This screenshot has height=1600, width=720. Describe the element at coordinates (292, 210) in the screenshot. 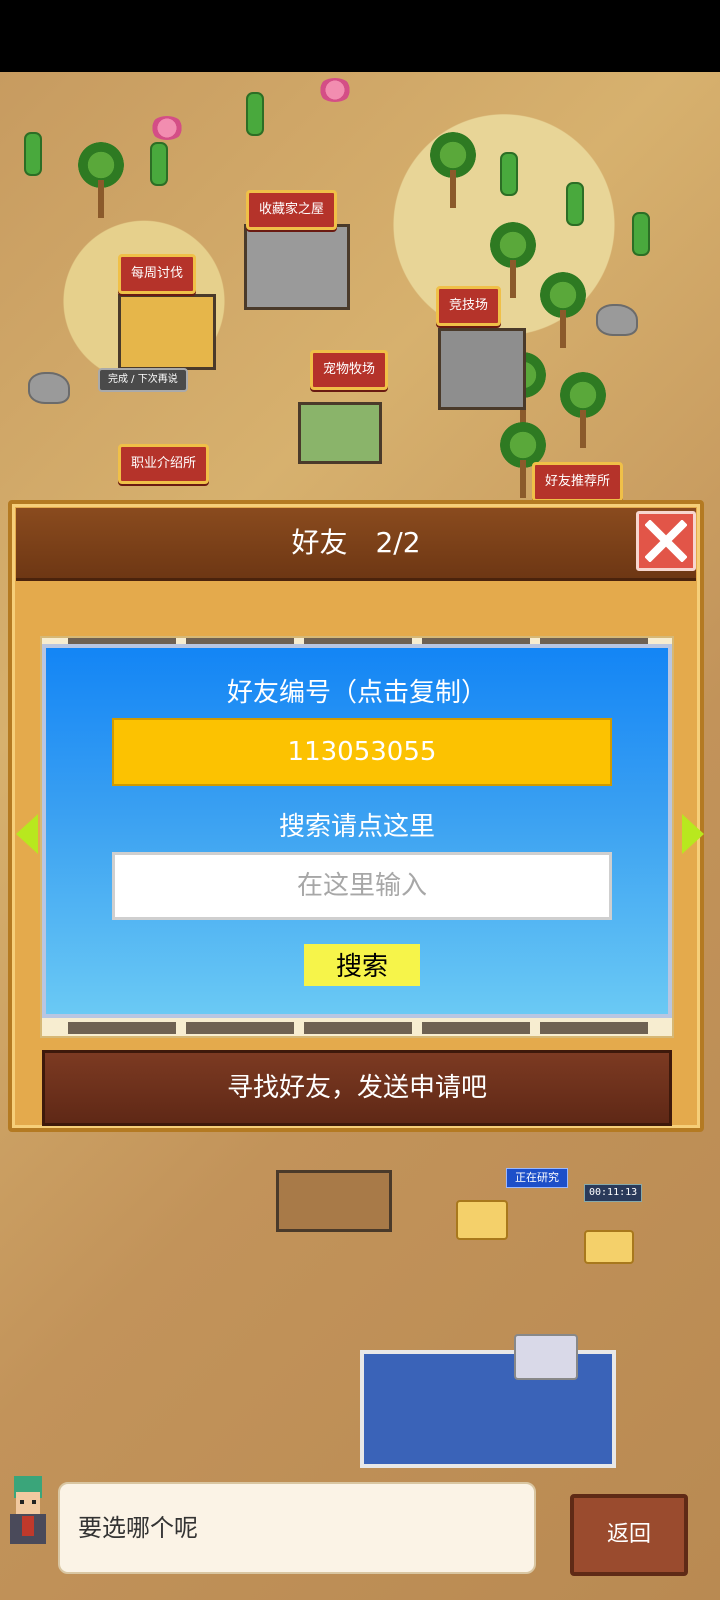

I see `sign-collector-house: 收藏家之屋` at that location.